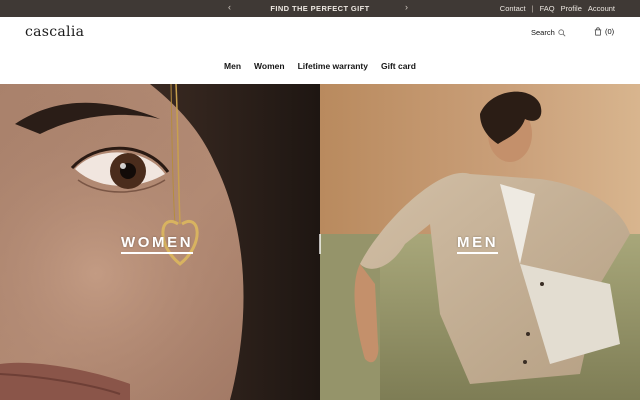 This screenshot has height=400, width=640. I want to click on slider-divider-handle, so click(320, 244).